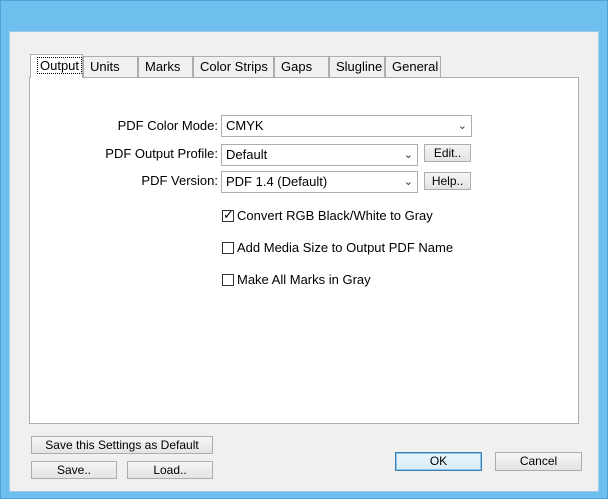  I want to click on tab-label: Units, so click(105, 66).